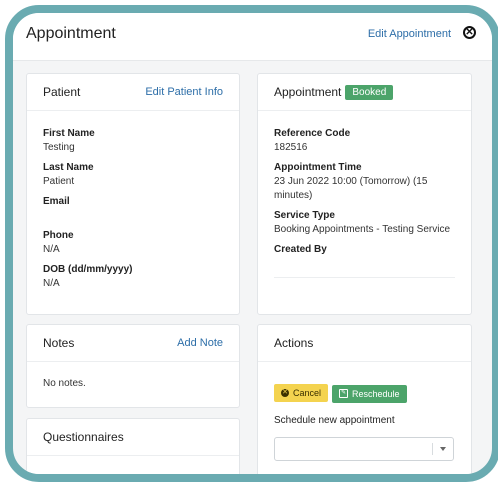 This screenshot has width=498, height=484. I want to click on schedule-new-label: Schedule new appointment, so click(334, 420).